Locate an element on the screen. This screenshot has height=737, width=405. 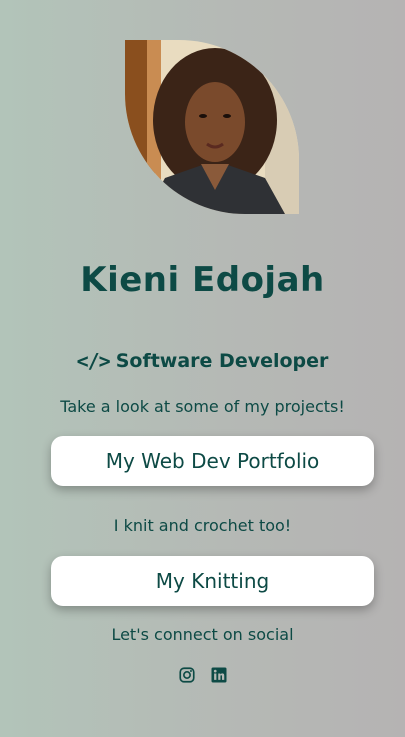
profile-role: </> Software Developer is located at coordinates (202, 361).